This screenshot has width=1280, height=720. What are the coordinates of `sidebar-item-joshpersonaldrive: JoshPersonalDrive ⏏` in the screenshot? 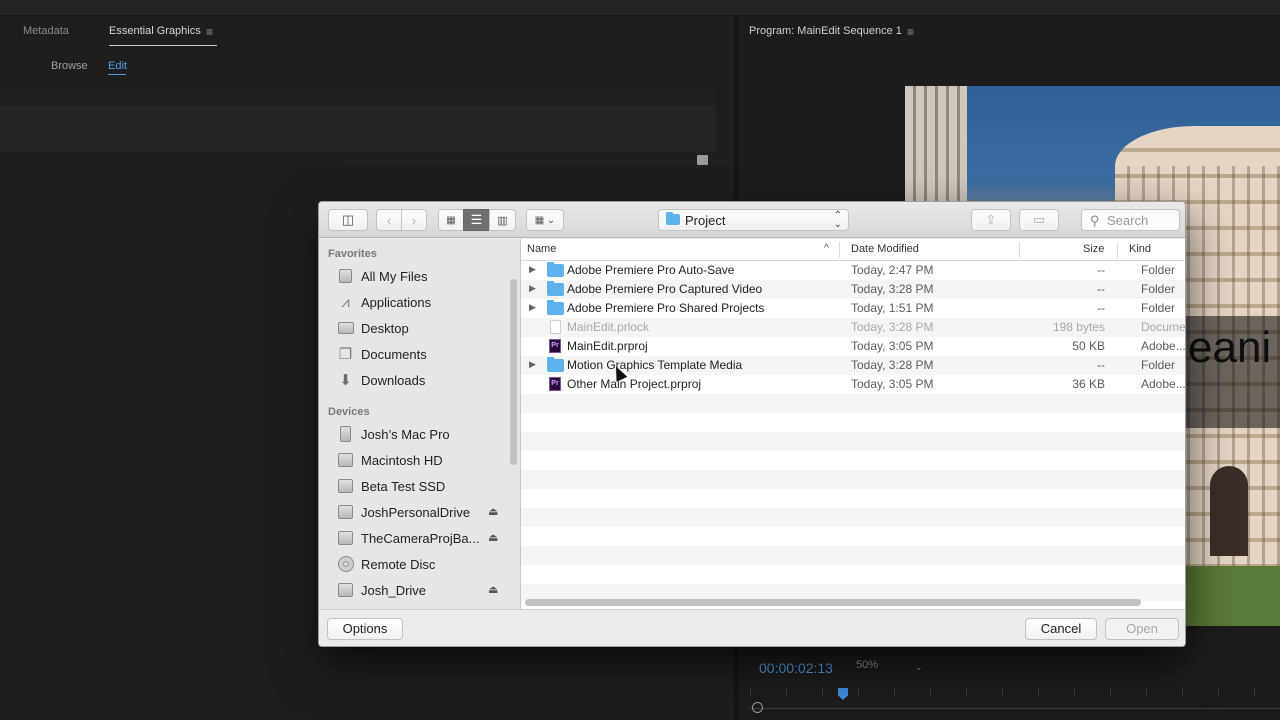 It's located at (426, 514).